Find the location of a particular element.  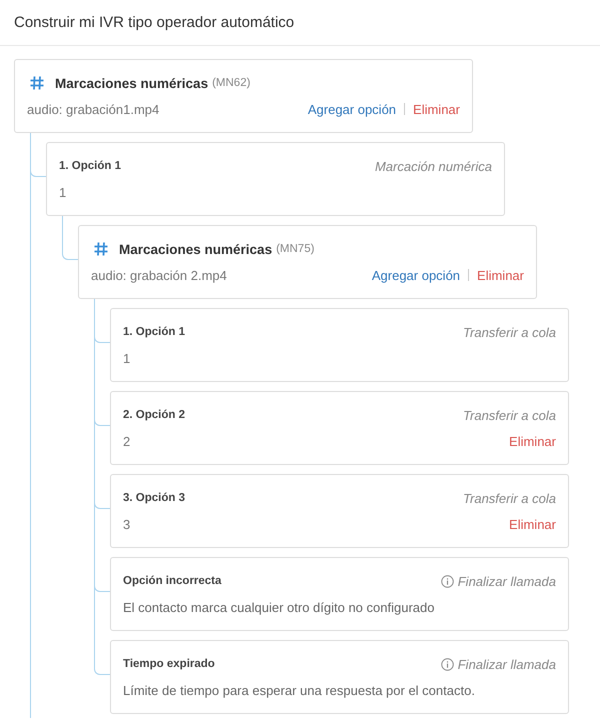

action-label: Marcación numérica is located at coordinates (433, 166).